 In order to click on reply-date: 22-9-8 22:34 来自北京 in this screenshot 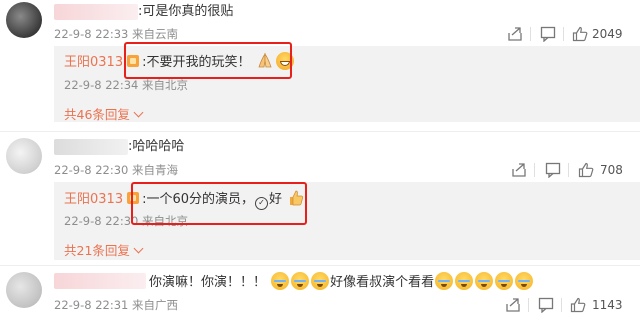, I will do `click(126, 85)`.